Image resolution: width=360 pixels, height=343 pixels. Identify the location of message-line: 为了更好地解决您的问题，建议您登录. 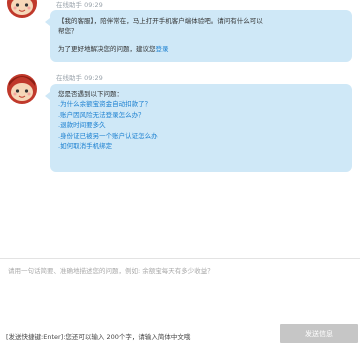
(201, 49).